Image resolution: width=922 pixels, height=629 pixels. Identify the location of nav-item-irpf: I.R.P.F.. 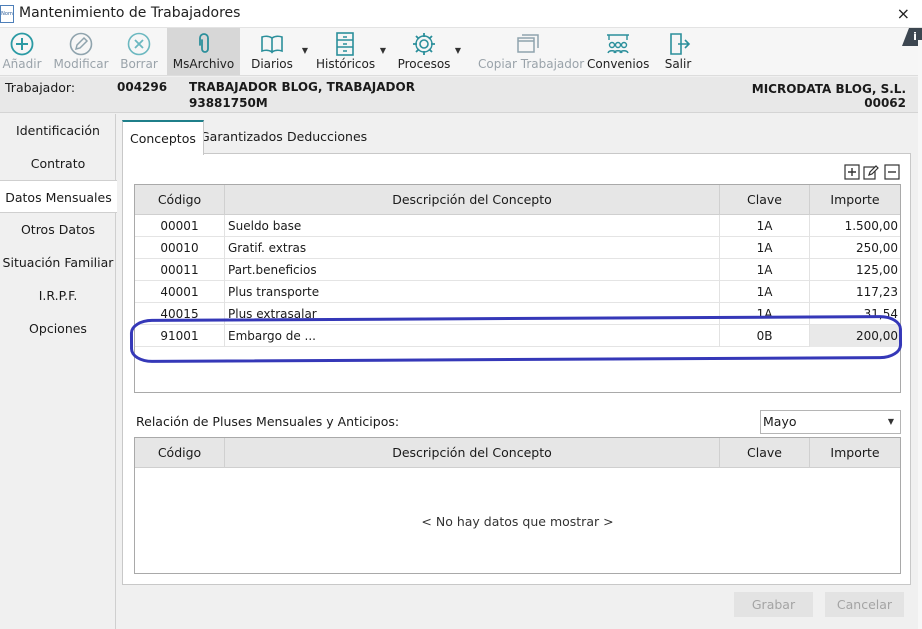
(58, 295).